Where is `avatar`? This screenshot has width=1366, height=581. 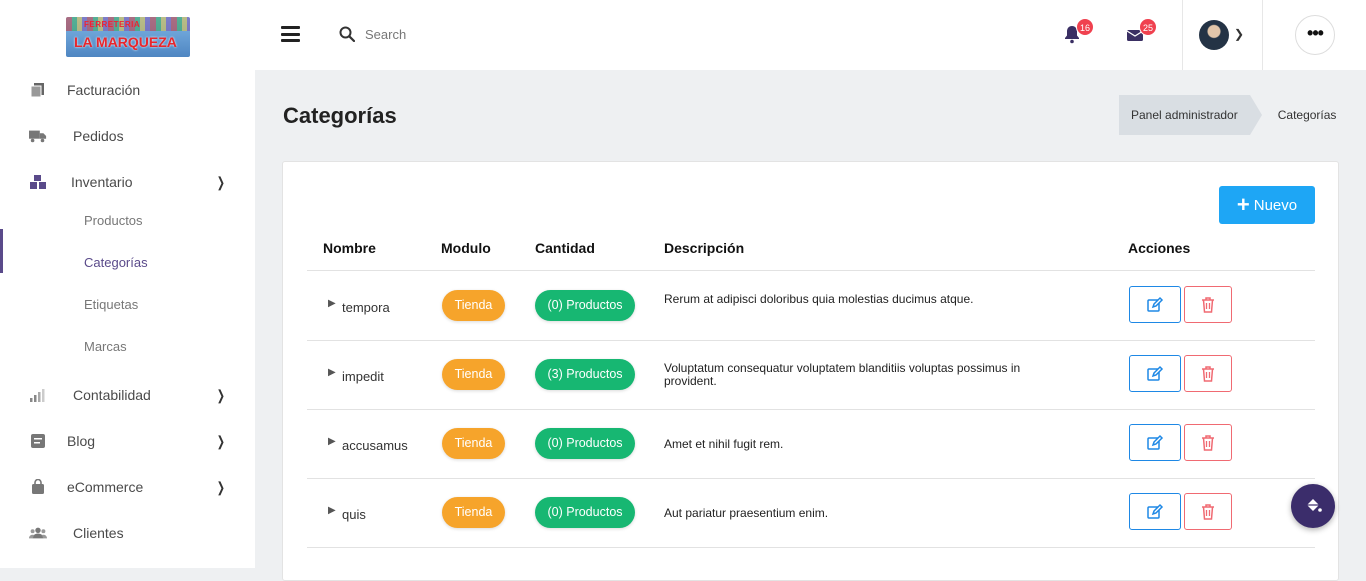 avatar is located at coordinates (1214, 35).